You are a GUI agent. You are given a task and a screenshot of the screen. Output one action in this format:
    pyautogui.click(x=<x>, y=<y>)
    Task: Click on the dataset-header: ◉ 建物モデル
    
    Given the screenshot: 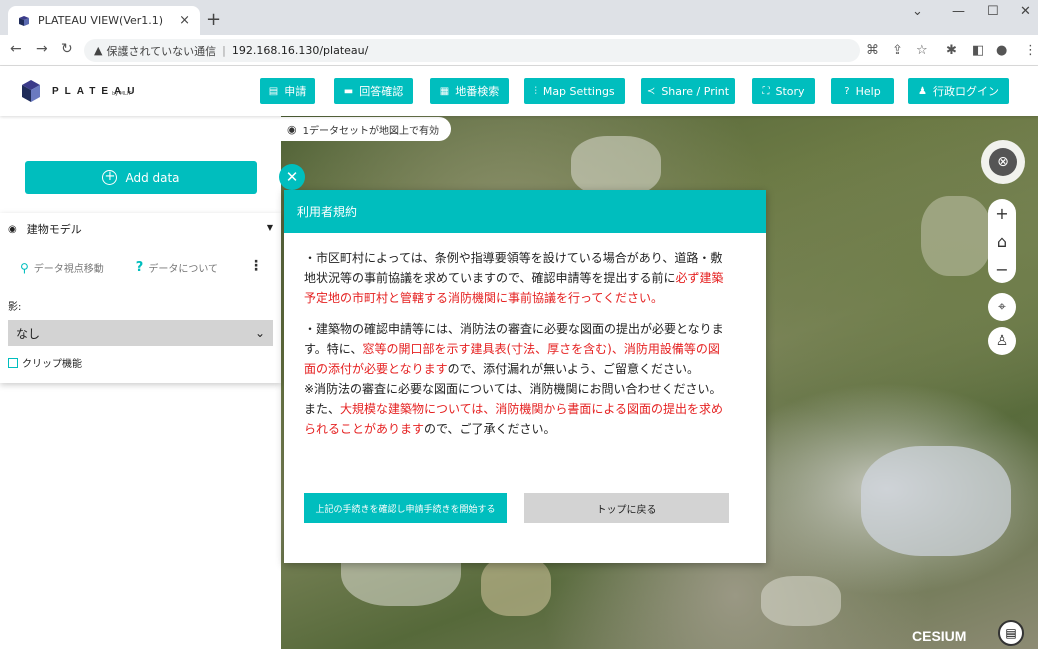 What is the action you would take?
    pyautogui.click(x=45, y=229)
    